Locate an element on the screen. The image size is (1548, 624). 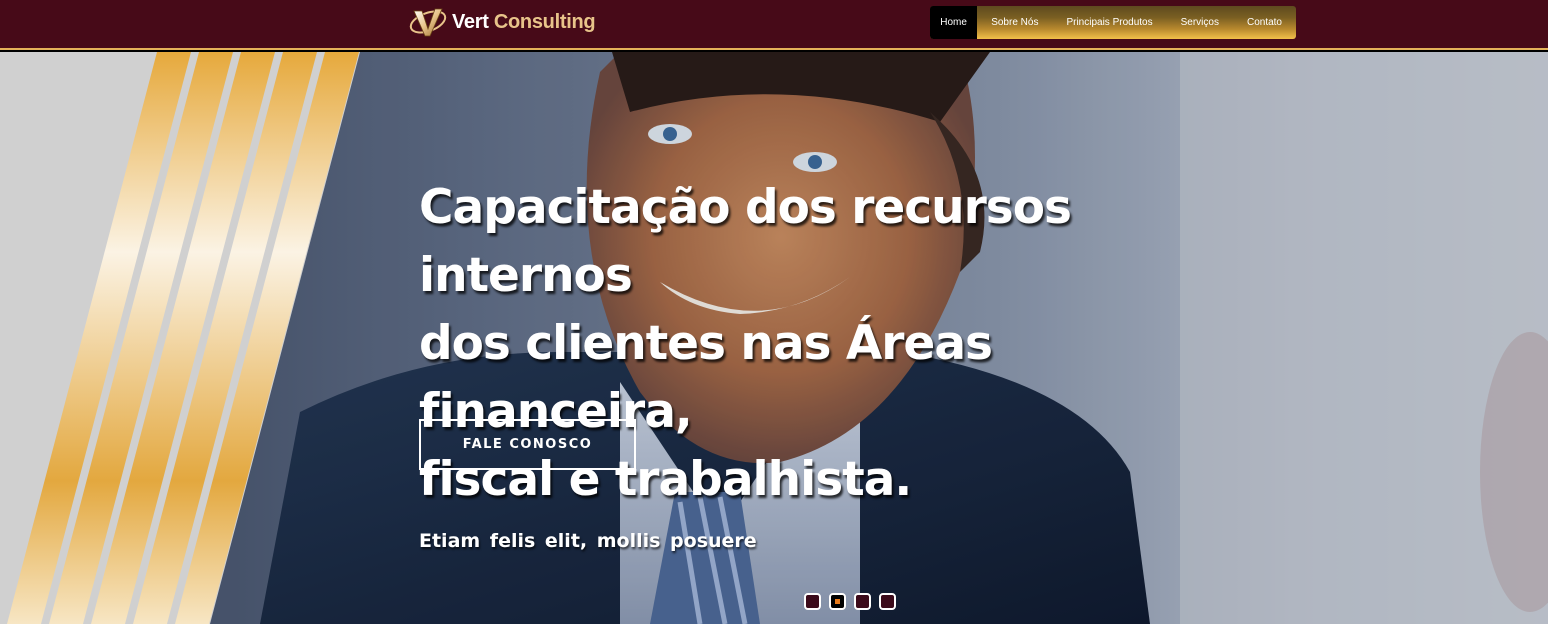
fale-conosco-button: FALE CONOSCO is located at coordinates (527, 444).